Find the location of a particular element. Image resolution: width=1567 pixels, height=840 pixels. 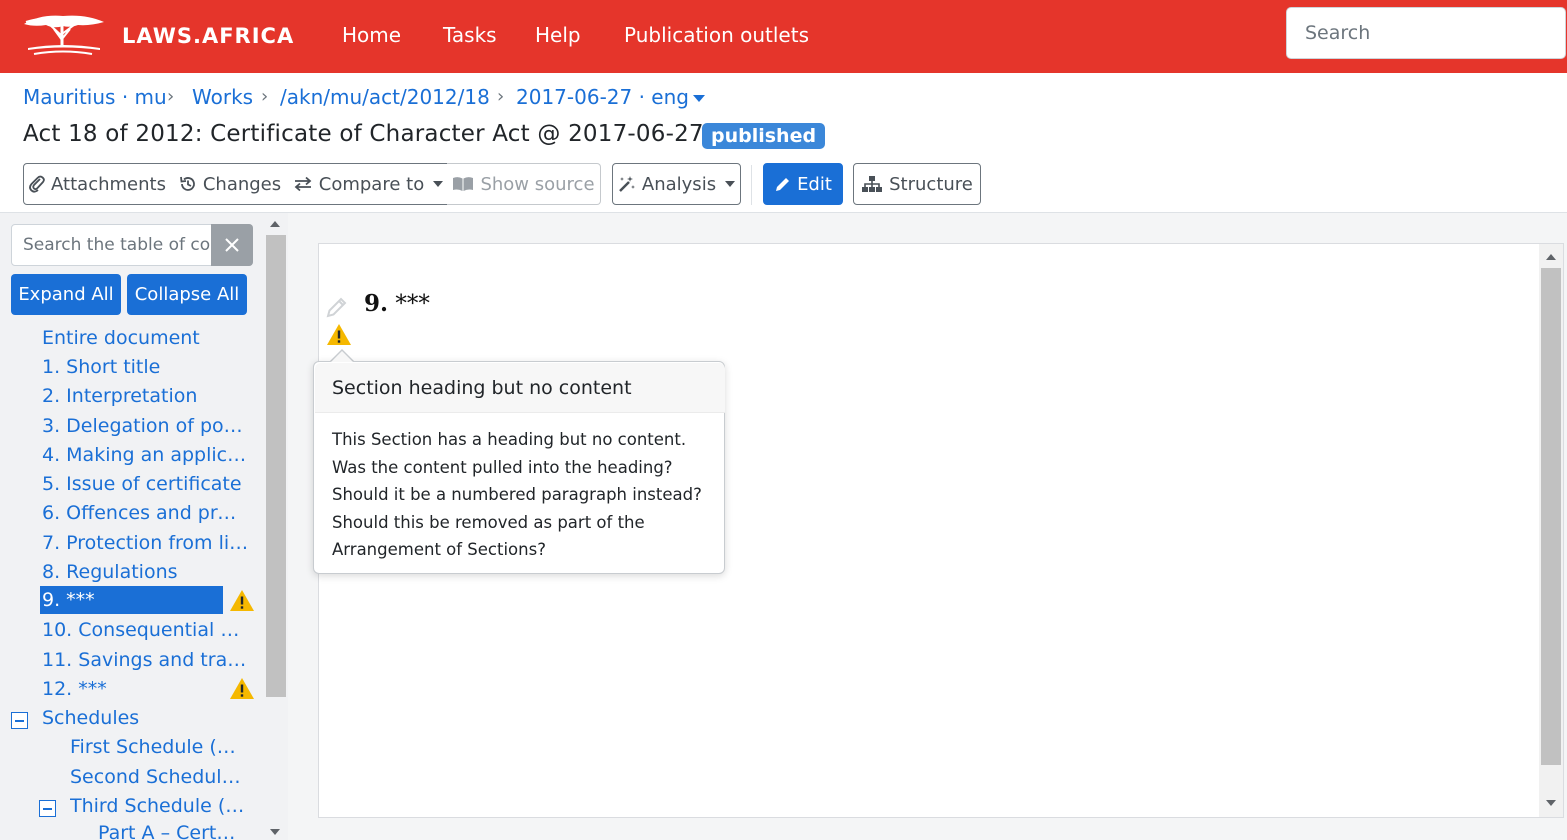

expand-all-button: Expand All is located at coordinates (66, 294).